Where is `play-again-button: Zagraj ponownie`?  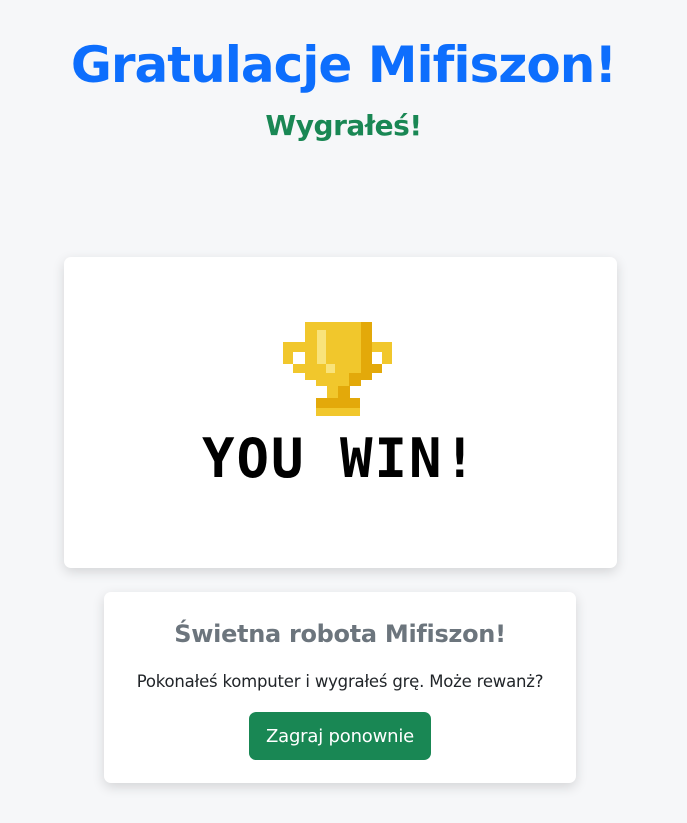
play-again-button: Zagraj ponownie is located at coordinates (340, 736).